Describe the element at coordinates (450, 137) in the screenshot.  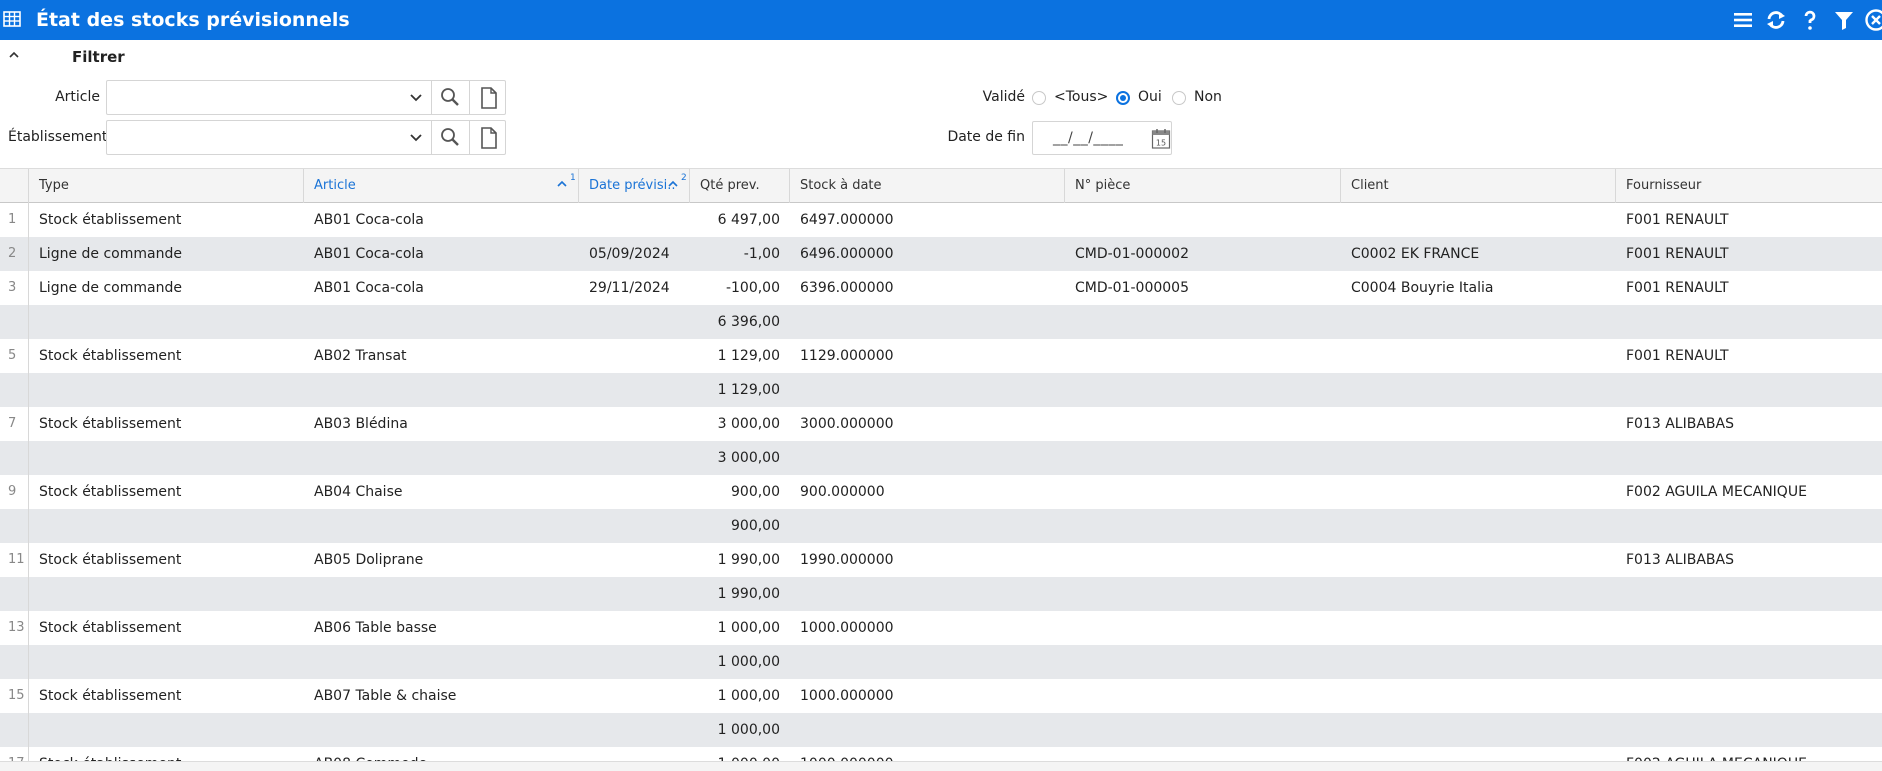
I see `search-icon` at that location.